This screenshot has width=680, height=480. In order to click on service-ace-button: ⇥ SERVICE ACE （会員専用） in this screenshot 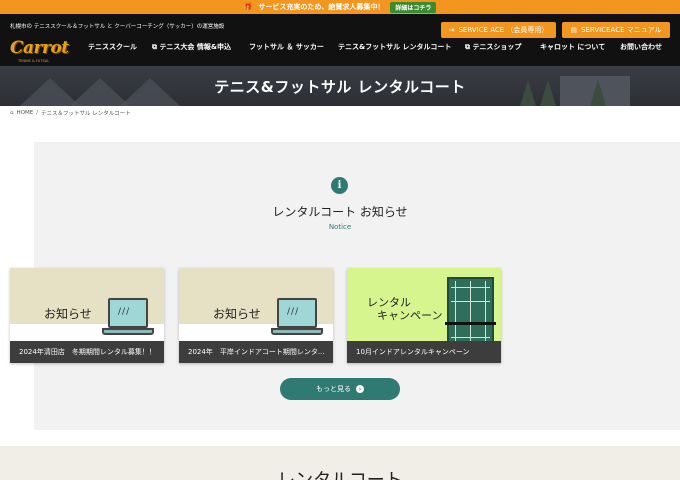, I will do `click(498, 30)`.